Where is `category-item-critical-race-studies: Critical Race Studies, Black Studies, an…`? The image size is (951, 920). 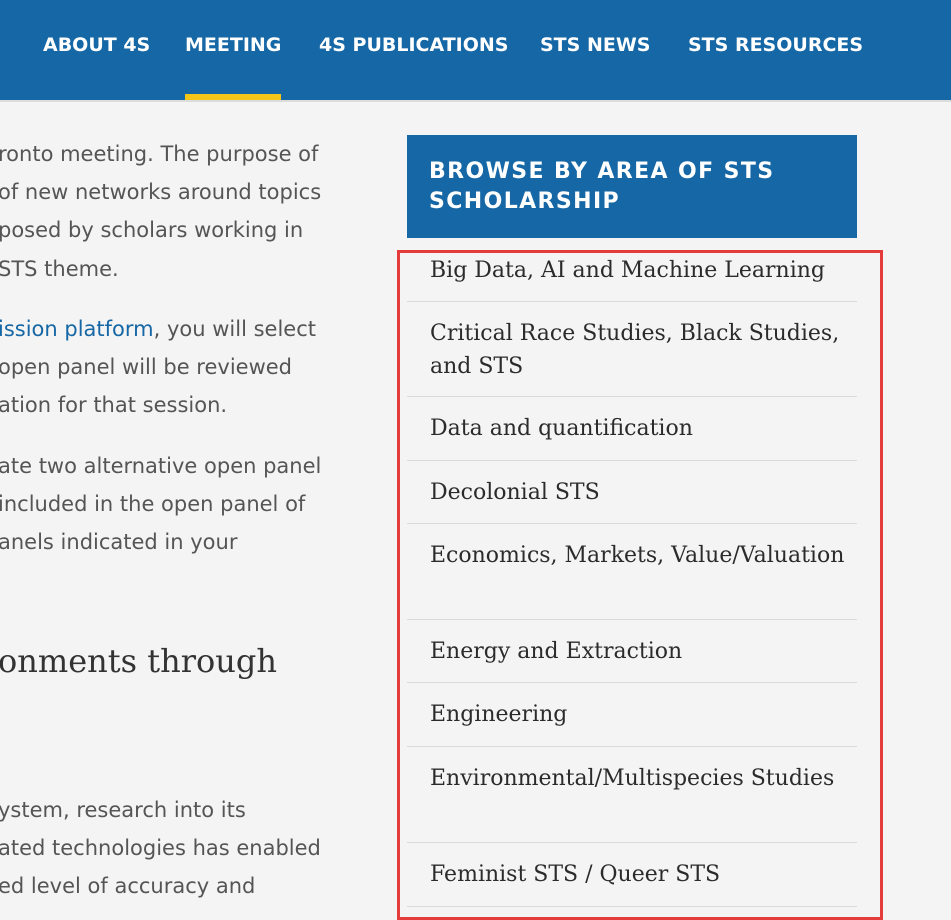 category-item-critical-race-studies: Critical Race Studies, Black Studies, an… is located at coordinates (632, 349).